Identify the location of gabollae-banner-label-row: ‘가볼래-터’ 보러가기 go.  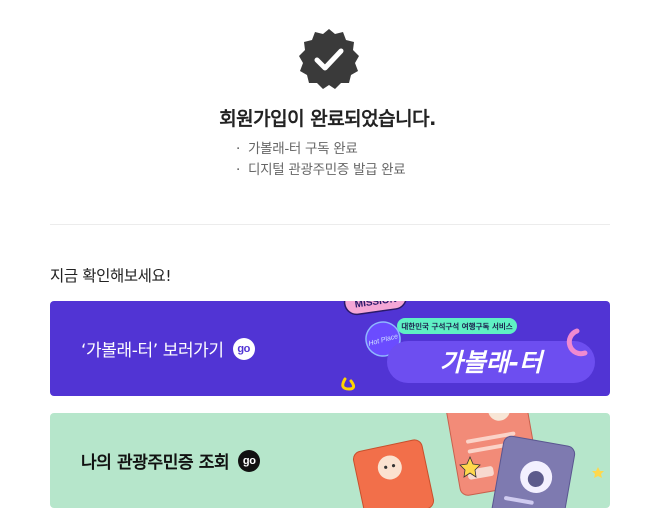
(168, 348).